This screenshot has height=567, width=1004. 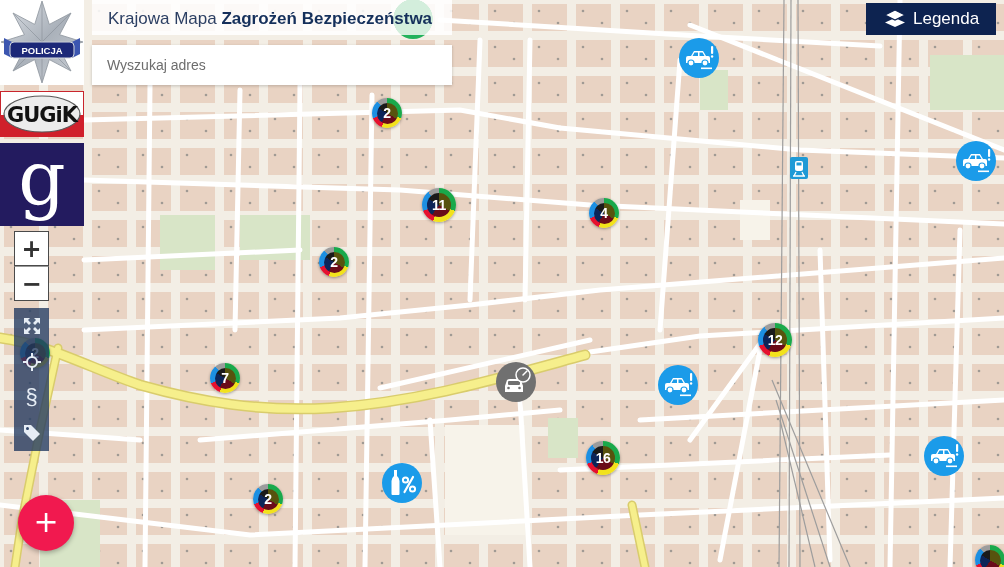 What do you see at coordinates (31, 397) in the screenshot?
I see `section-sign-button: §` at bounding box center [31, 397].